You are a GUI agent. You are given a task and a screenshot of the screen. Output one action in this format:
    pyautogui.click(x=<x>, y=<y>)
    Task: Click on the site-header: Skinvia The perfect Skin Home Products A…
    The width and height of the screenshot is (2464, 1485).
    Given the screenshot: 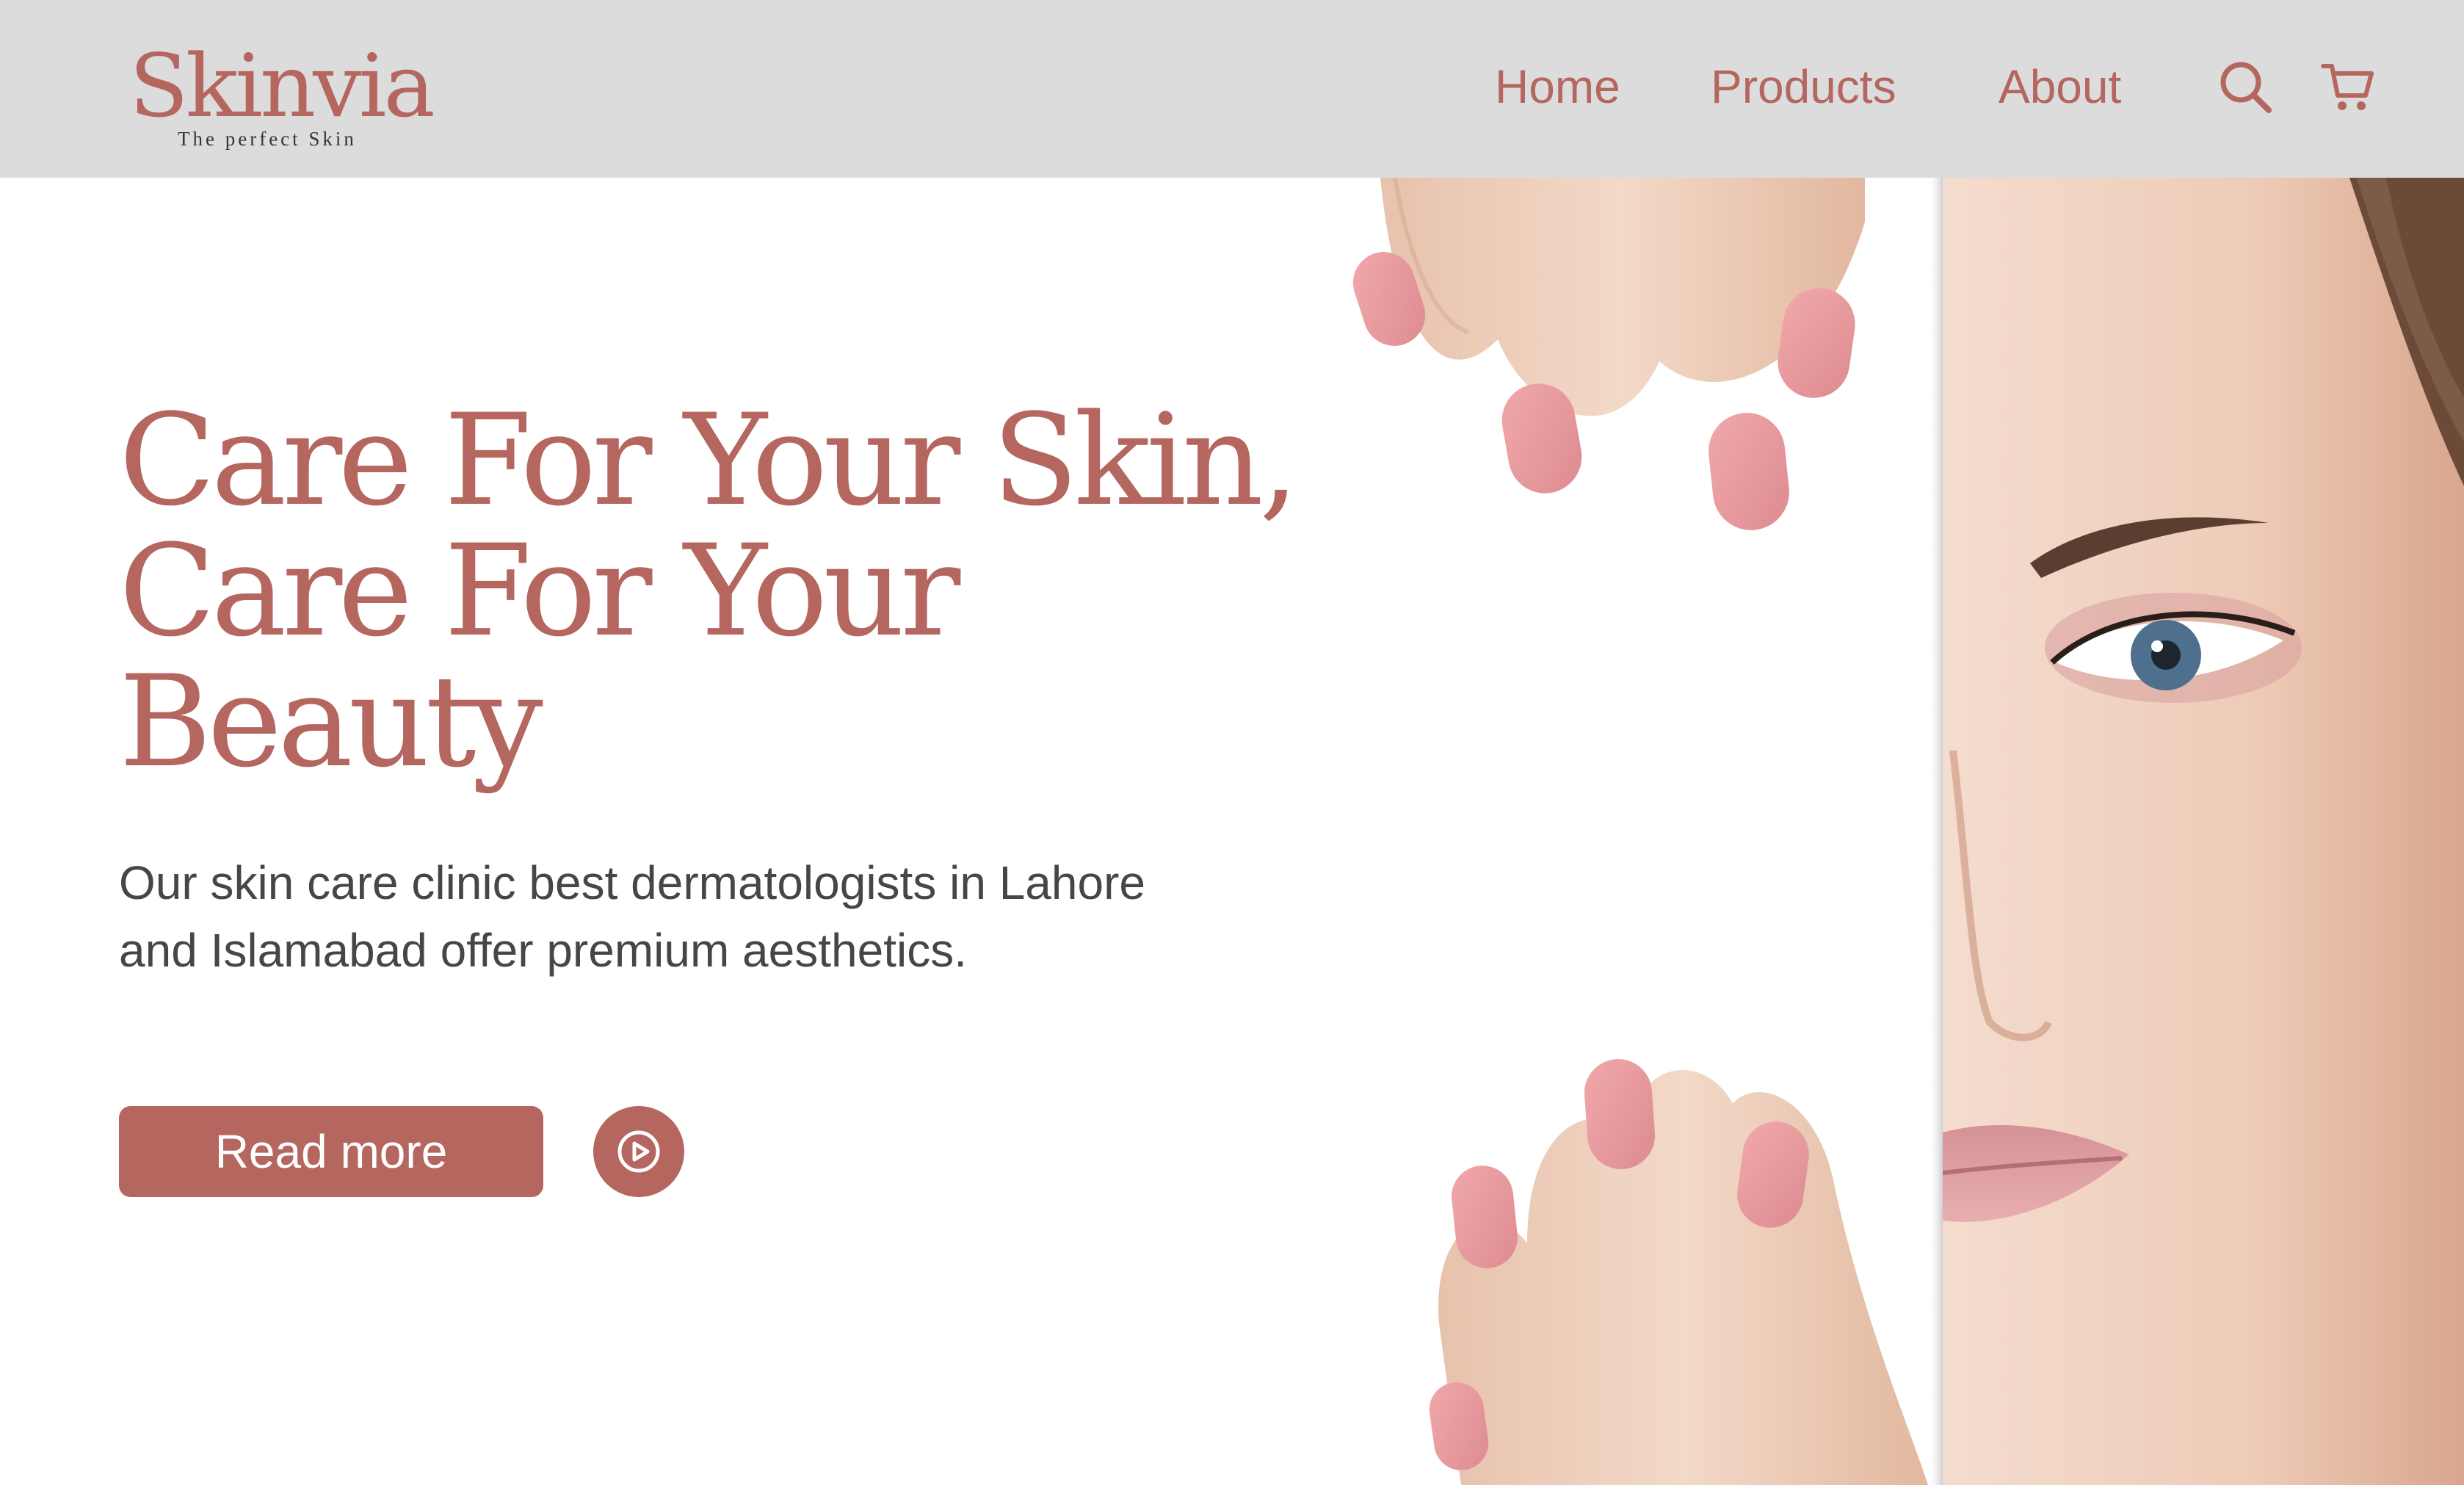 What is the action you would take?
    pyautogui.click(x=1232, y=89)
    